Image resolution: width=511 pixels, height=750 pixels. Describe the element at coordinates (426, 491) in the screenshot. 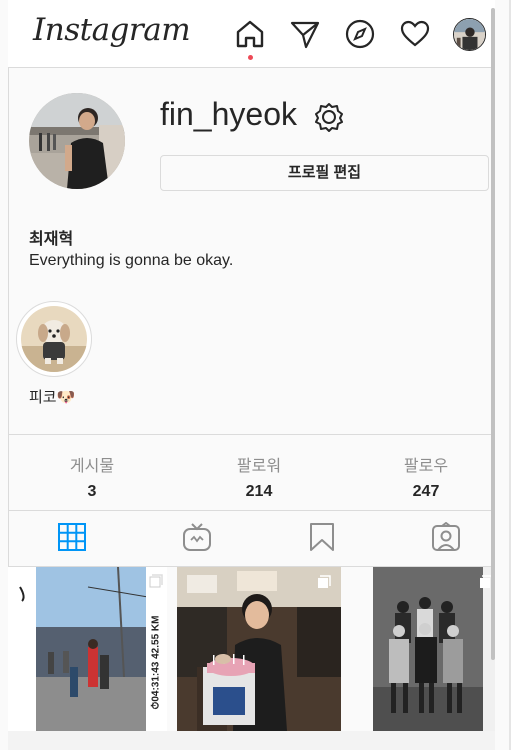

I see `stat-following-value: 247` at that location.